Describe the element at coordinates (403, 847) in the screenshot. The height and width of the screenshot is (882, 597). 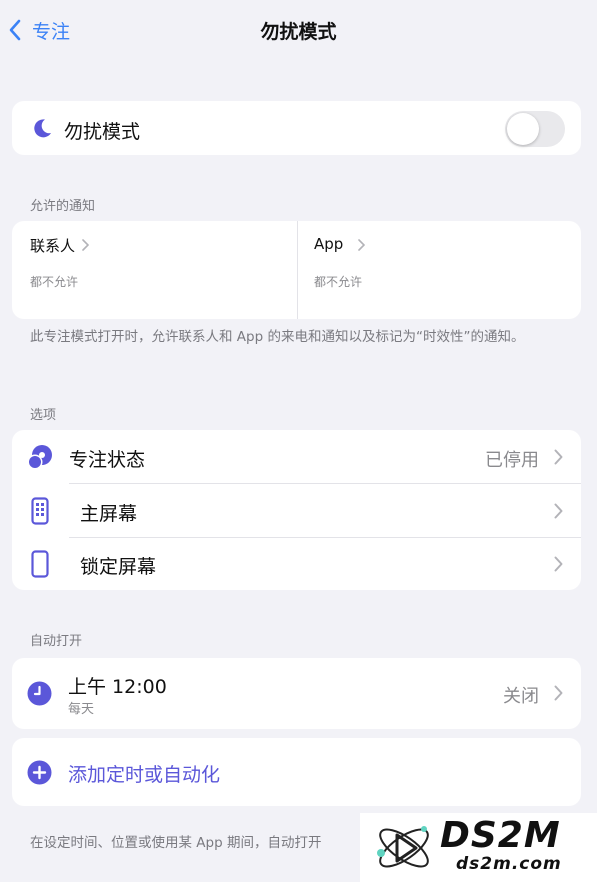
I see `atom-logo-icon` at that location.